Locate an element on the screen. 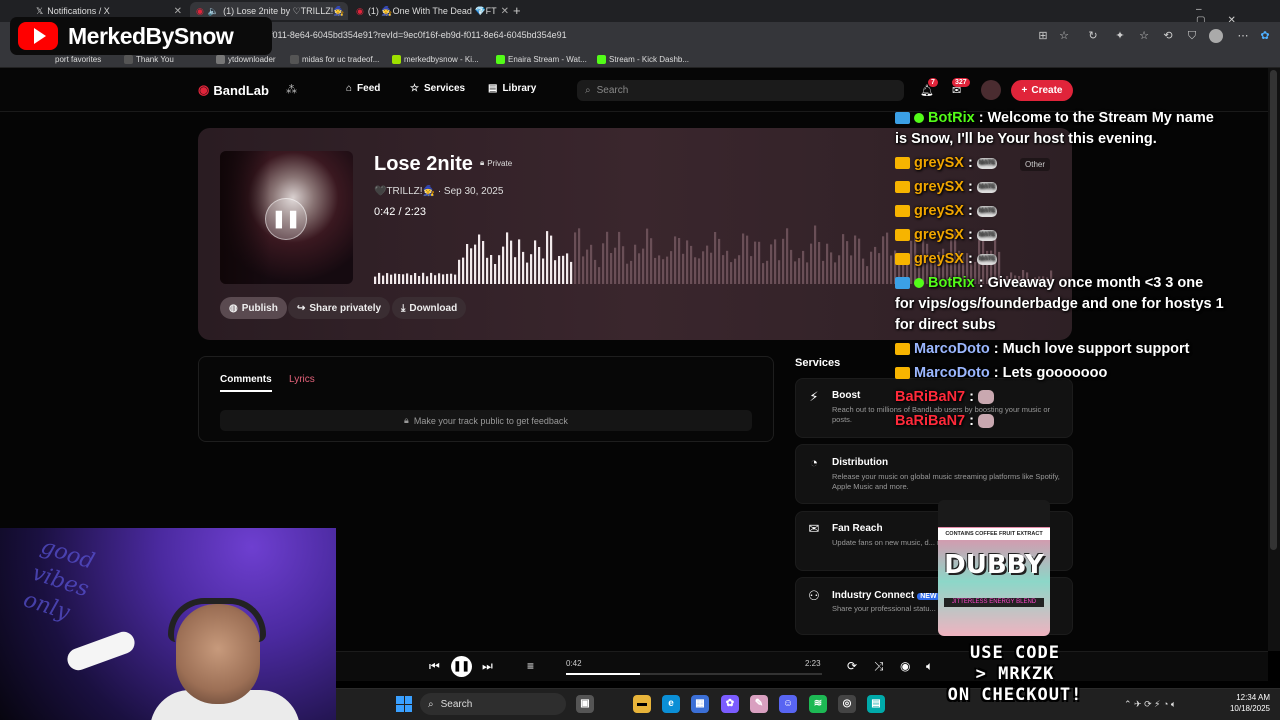  player-progress-fill is located at coordinates (603, 674).